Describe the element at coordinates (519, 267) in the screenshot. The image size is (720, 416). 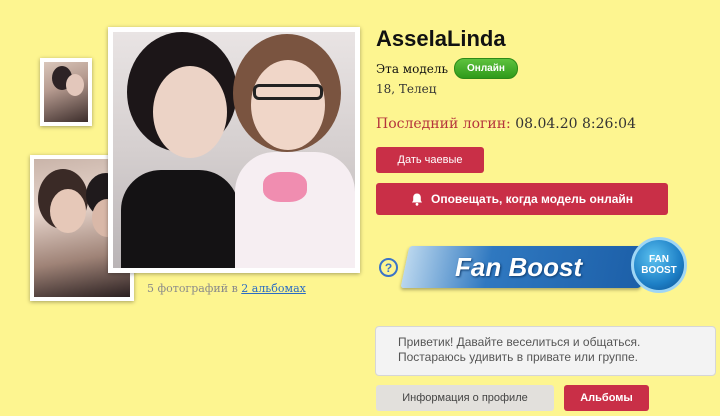
I see `fanboost-text: Fan Boost` at that location.